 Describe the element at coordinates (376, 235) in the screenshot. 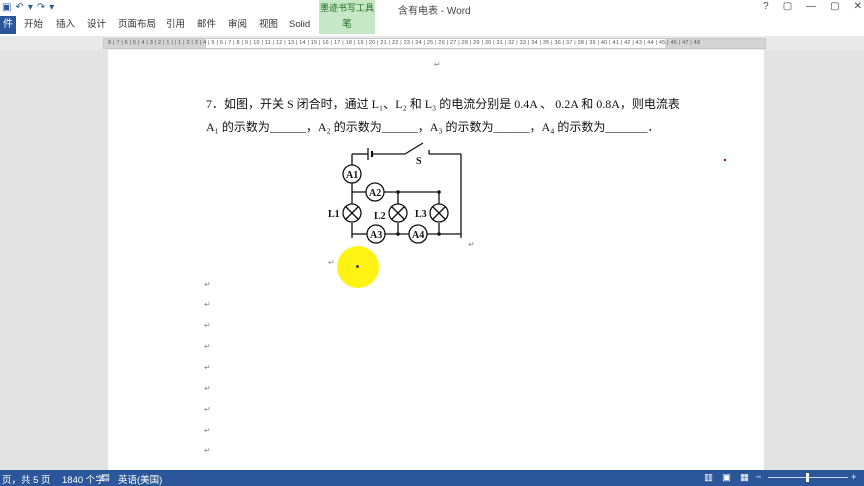

I see `ammeter-a3-label: A3` at that location.